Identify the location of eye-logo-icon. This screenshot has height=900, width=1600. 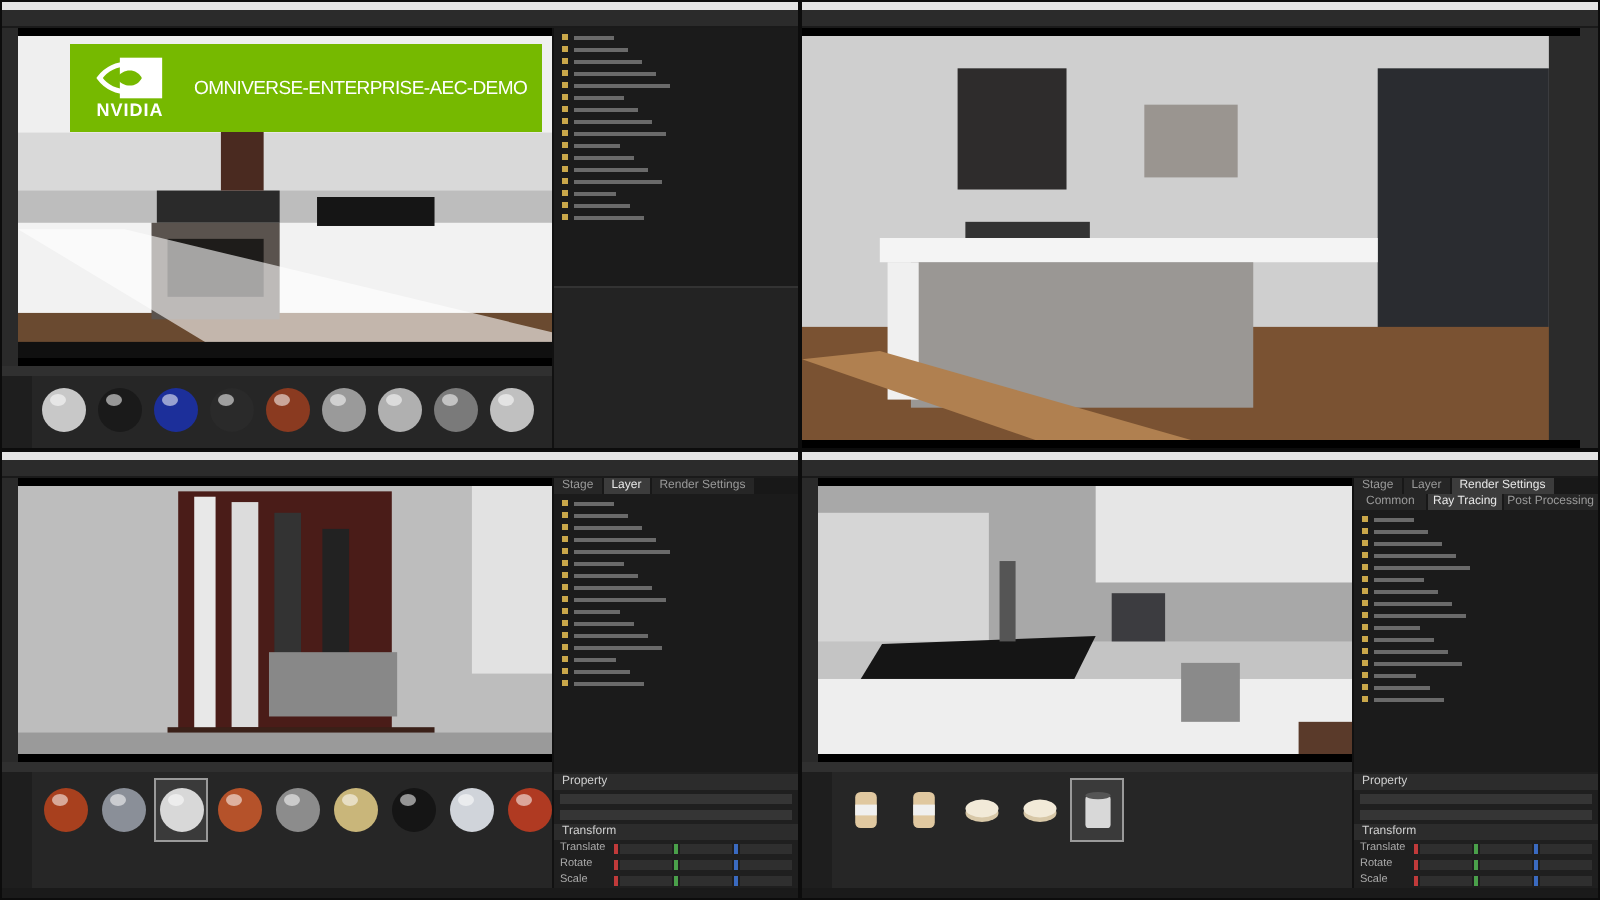
(130, 78).